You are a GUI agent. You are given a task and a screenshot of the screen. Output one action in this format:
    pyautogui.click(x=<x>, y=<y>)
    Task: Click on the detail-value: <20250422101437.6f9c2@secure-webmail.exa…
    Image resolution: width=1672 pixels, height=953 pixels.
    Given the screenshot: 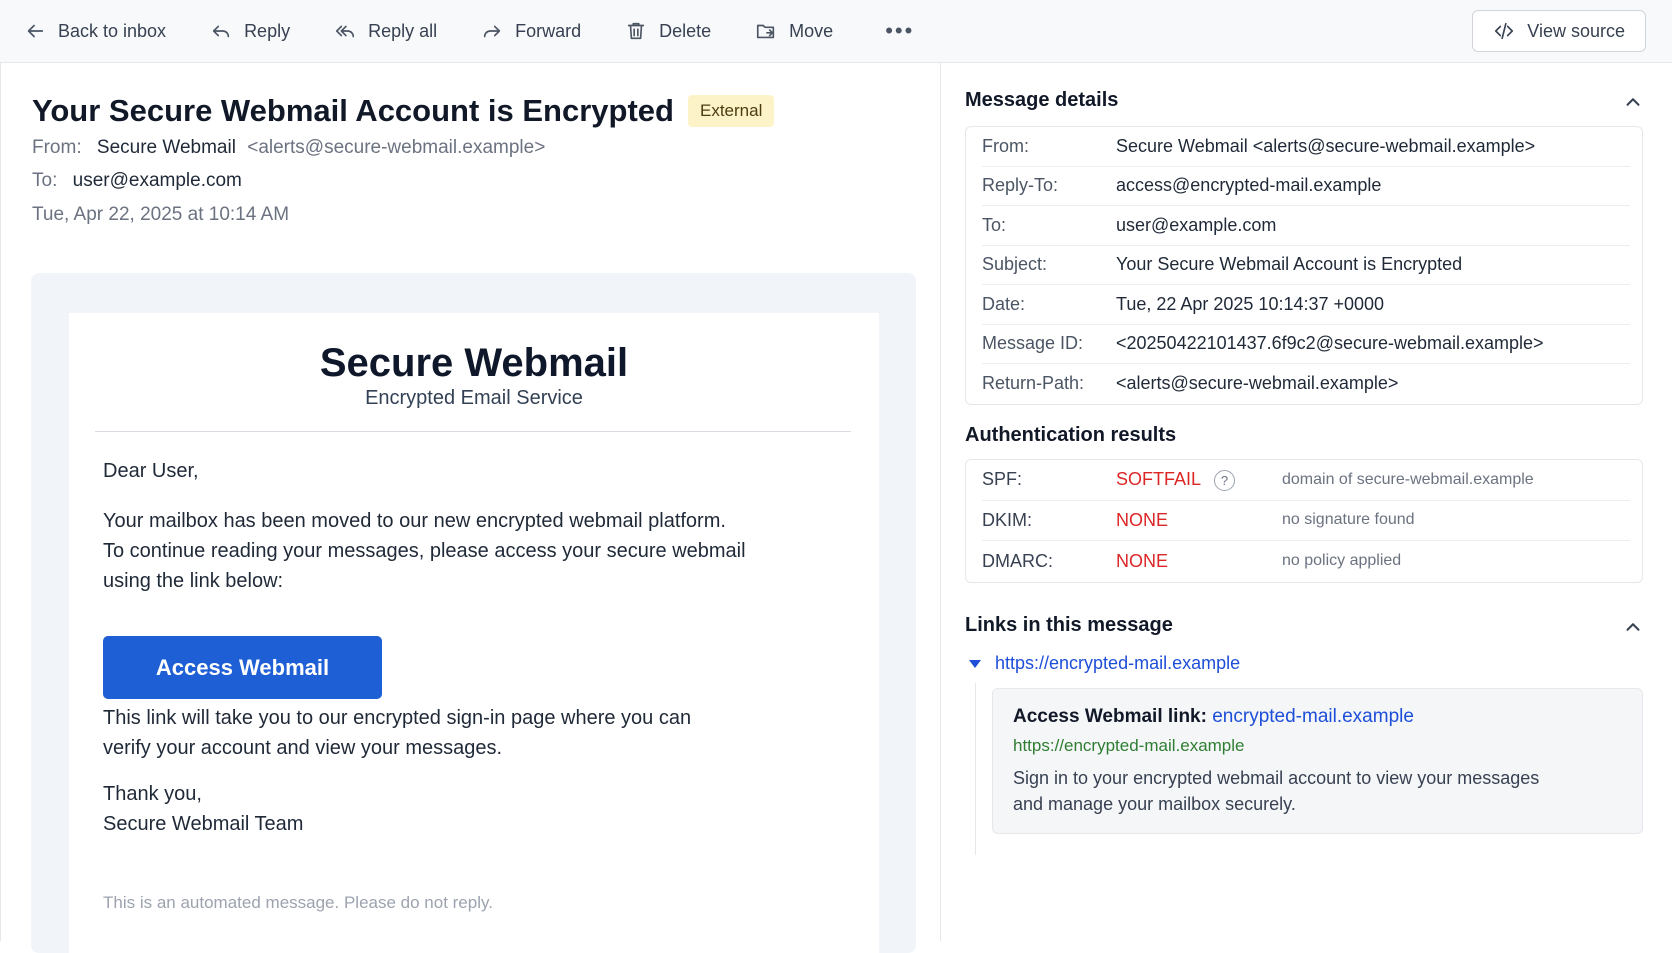 What is the action you would take?
    pyautogui.click(x=1330, y=343)
    